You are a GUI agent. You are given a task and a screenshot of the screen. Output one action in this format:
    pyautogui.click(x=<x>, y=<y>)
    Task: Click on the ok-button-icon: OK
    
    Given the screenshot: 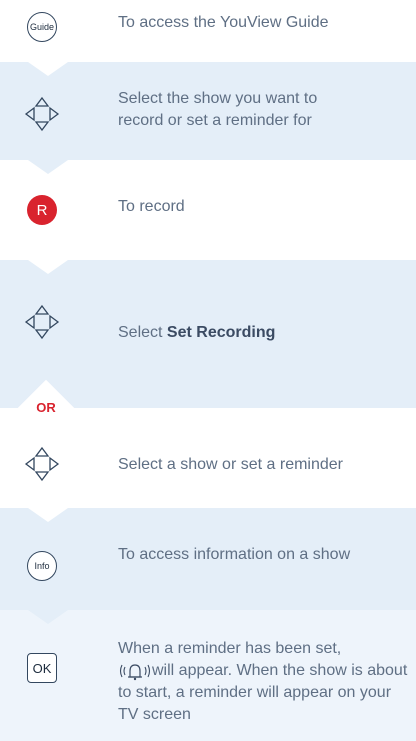 What is the action you would take?
    pyautogui.click(x=42, y=668)
    